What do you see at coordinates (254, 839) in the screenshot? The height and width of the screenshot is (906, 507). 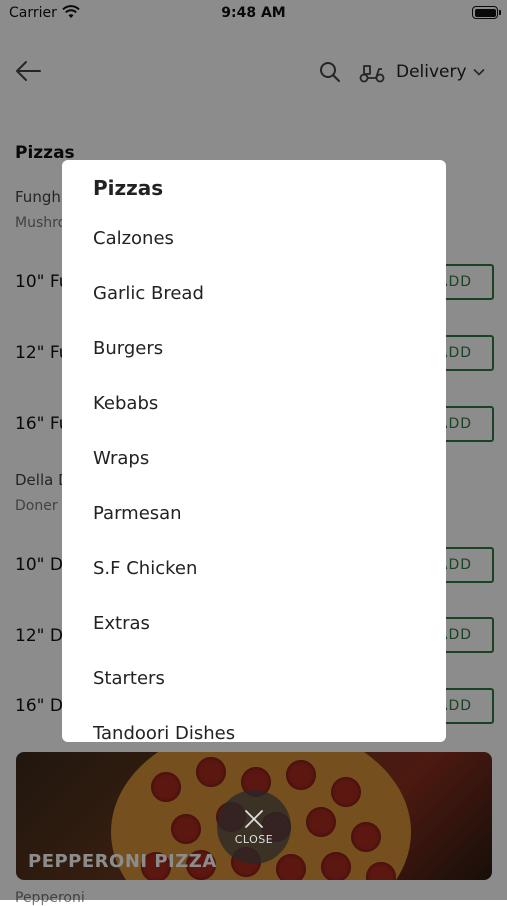 I see `close-label: CLOSE` at bounding box center [254, 839].